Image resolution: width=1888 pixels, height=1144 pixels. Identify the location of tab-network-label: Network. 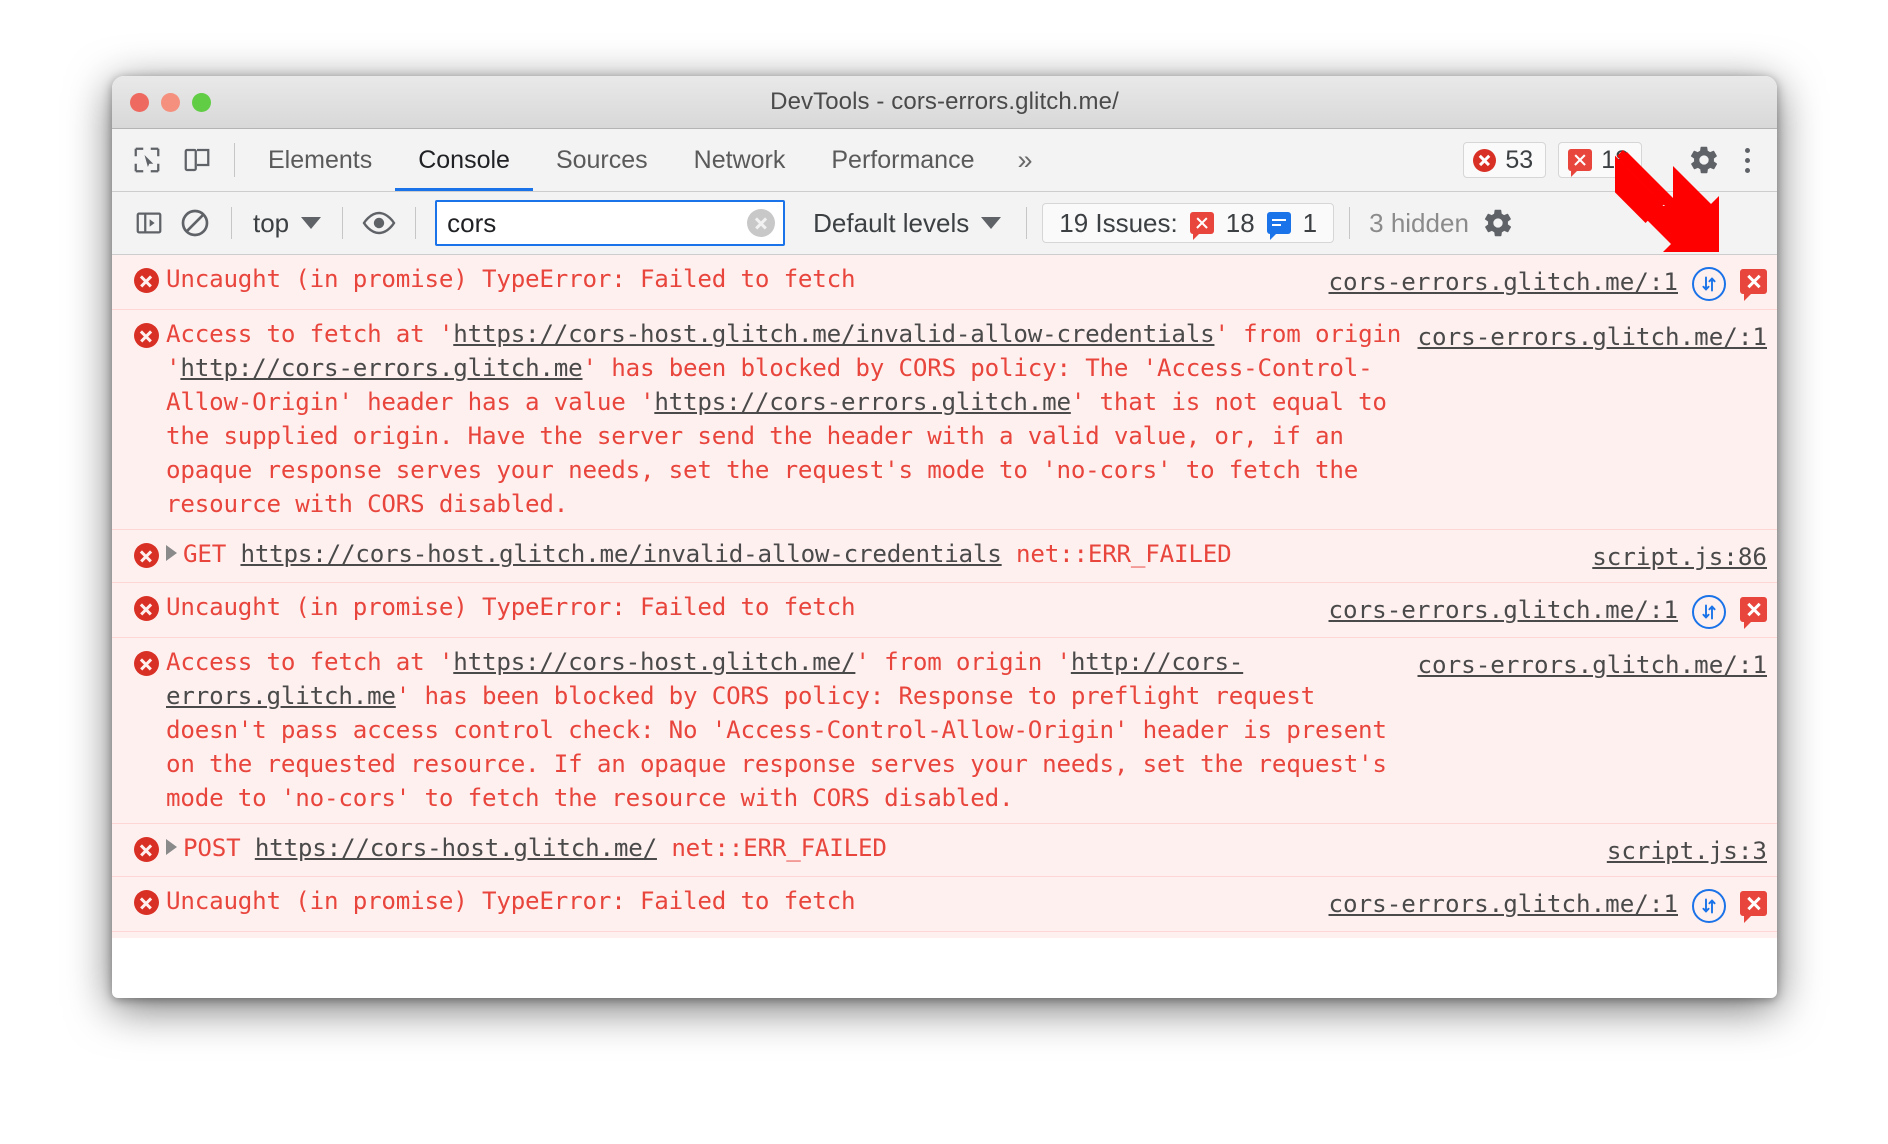
(739, 159).